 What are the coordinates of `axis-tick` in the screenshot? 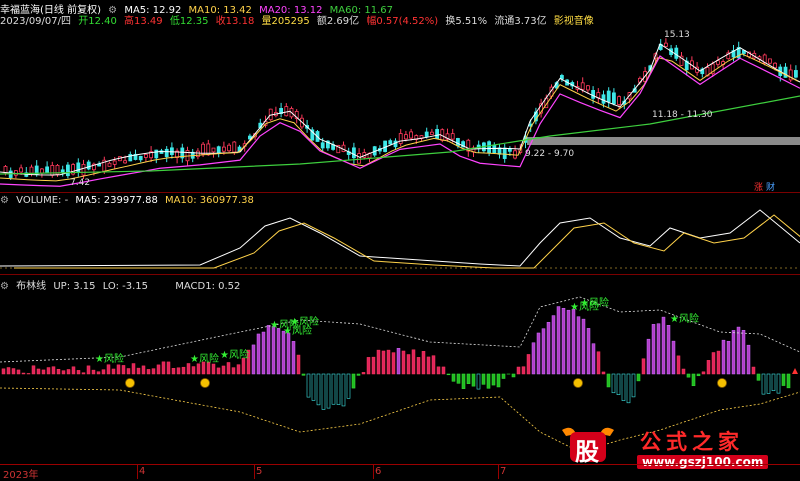 It's located at (498, 472).